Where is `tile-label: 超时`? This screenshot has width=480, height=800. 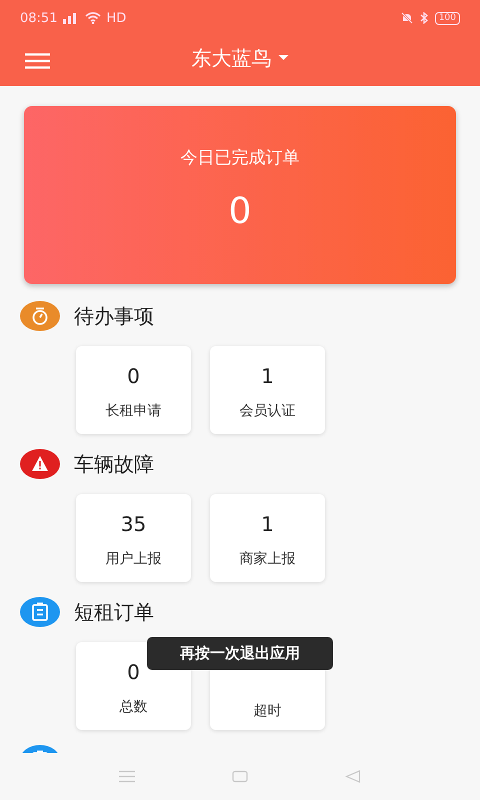
tile-label: 超时 is located at coordinates (268, 711).